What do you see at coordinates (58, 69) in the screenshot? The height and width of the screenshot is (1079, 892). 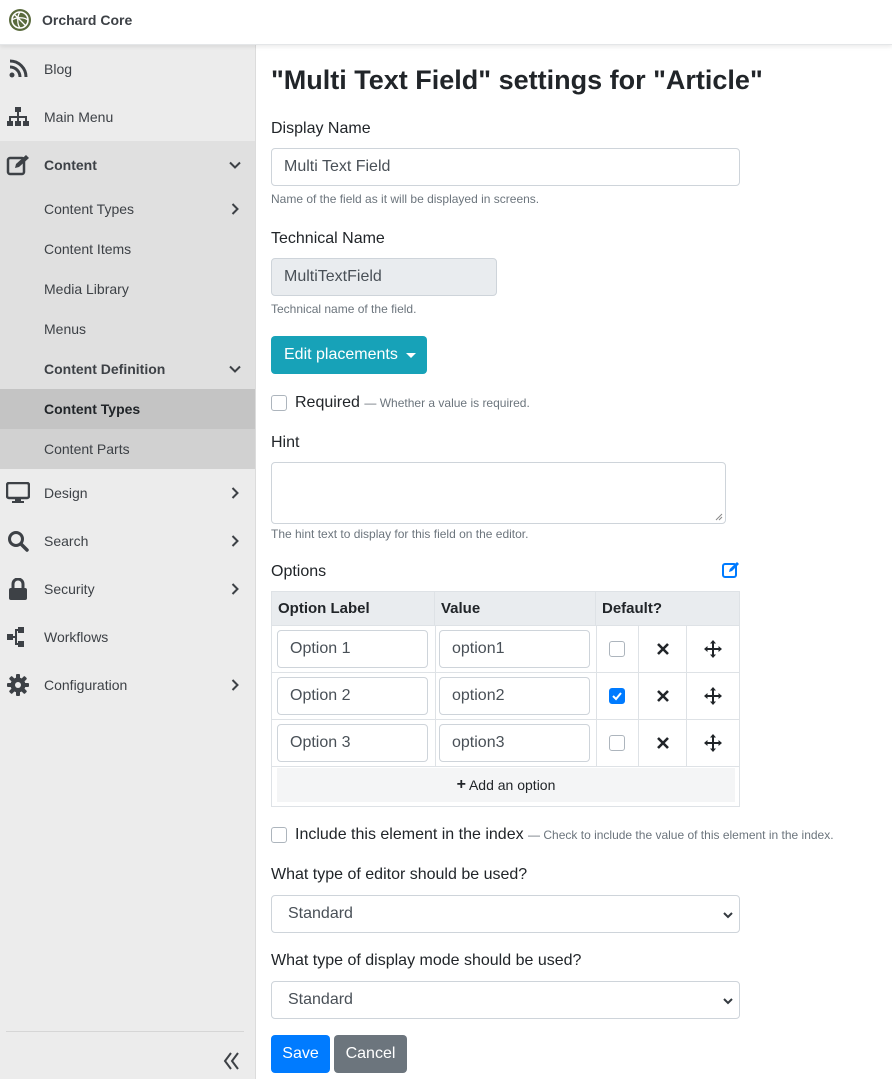 I see `sidebar-item-label: Blog` at bounding box center [58, 69].